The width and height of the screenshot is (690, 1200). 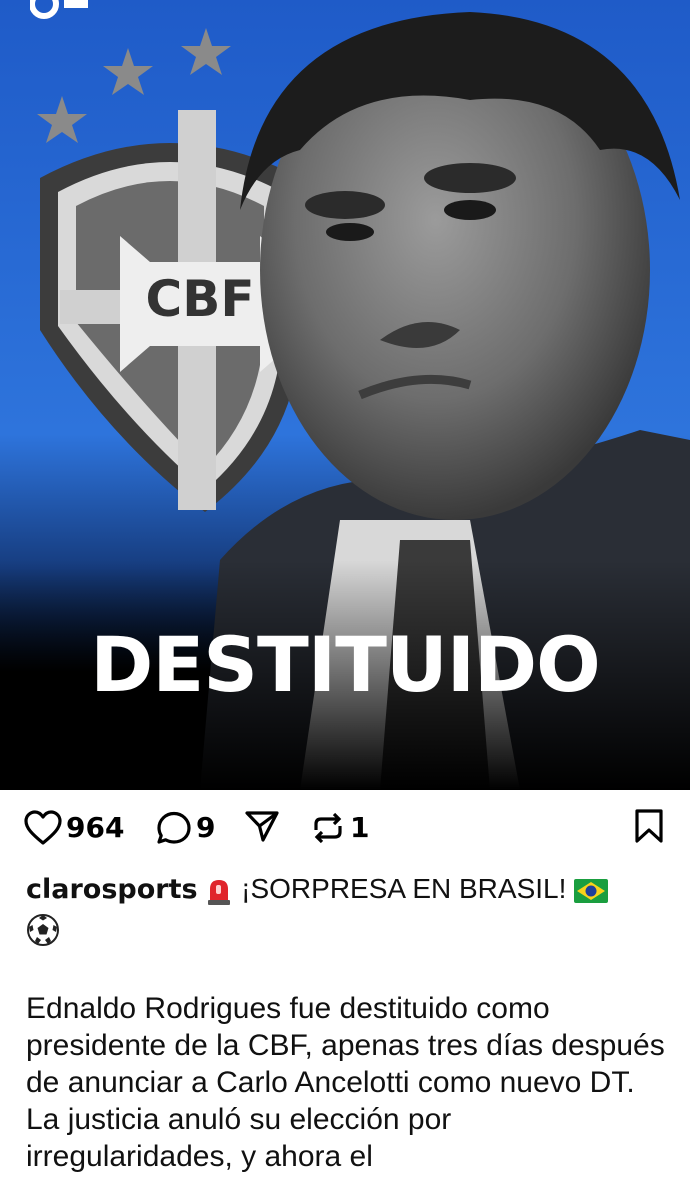 What do you see at coordinates (345, 664) in the screenshot?
I see `post-headline: DESTITUIDO` at bounding box center [345, 664].